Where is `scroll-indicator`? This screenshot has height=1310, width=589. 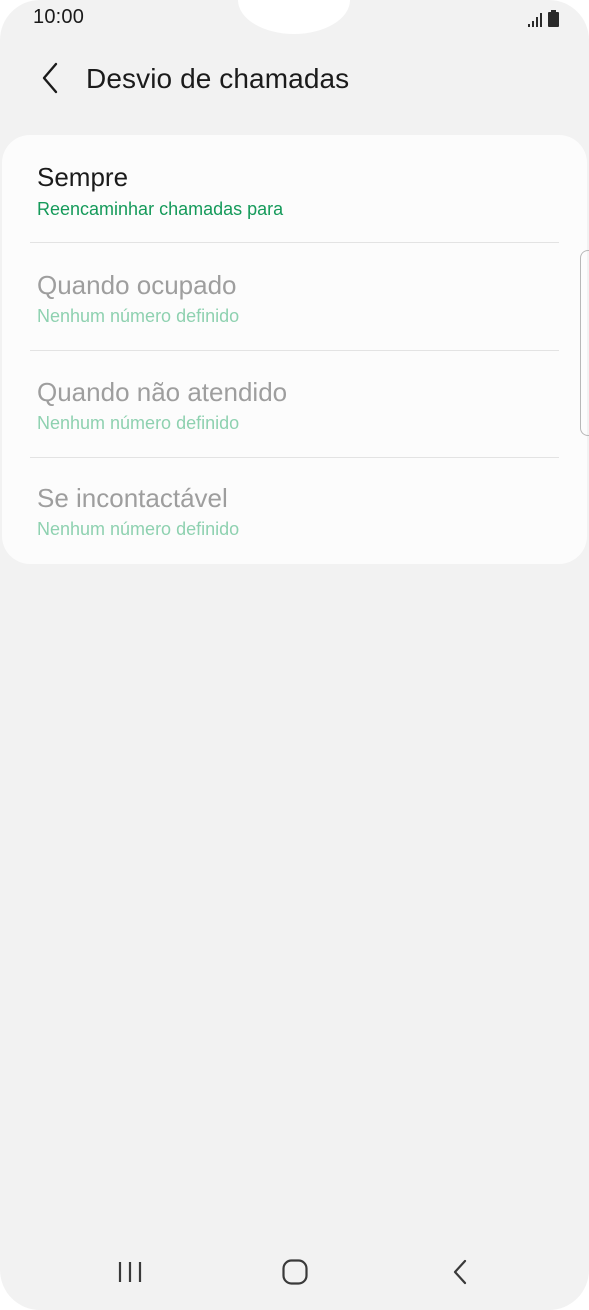 scroll-indicator is located at coordinates (584, 343).